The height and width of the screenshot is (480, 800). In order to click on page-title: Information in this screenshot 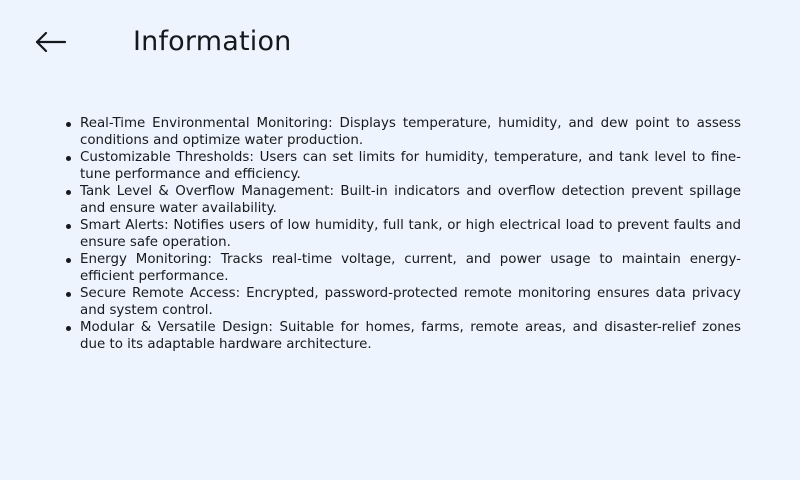, I will do `click(212, 41)`.